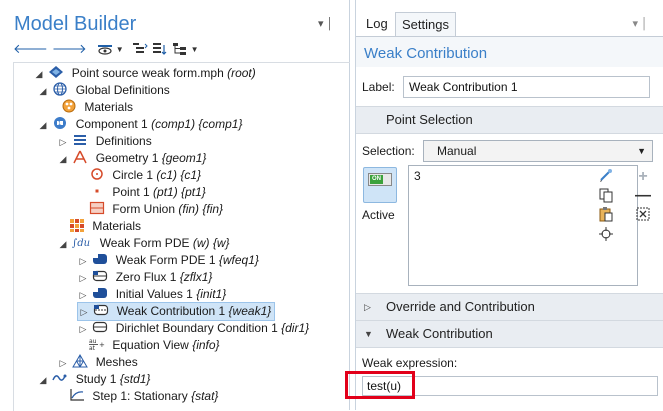 The height and width of the screenshot is (411, 663). Describe the element at coordinates (325, 23) in the screenshot. I see `panel-menu-pin: ▾ │` at that location.